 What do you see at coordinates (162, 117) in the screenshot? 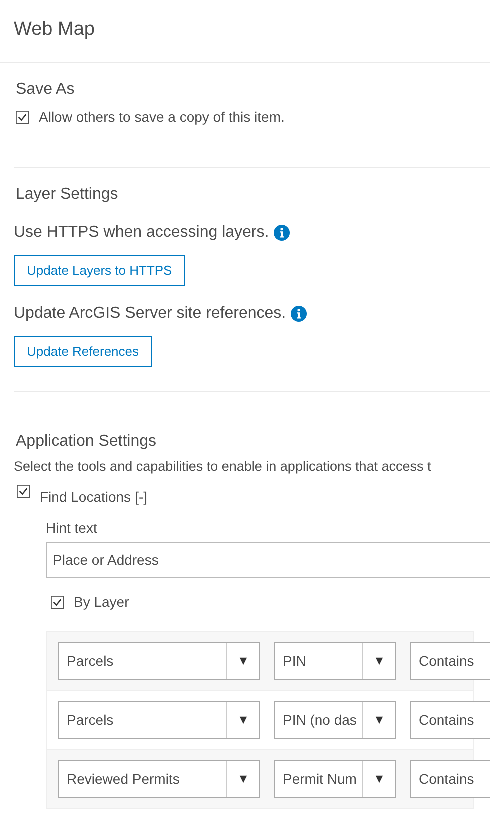
I see `checkbox-label: Allow others to save a copy of this item.` at bounding box center [162, 117].